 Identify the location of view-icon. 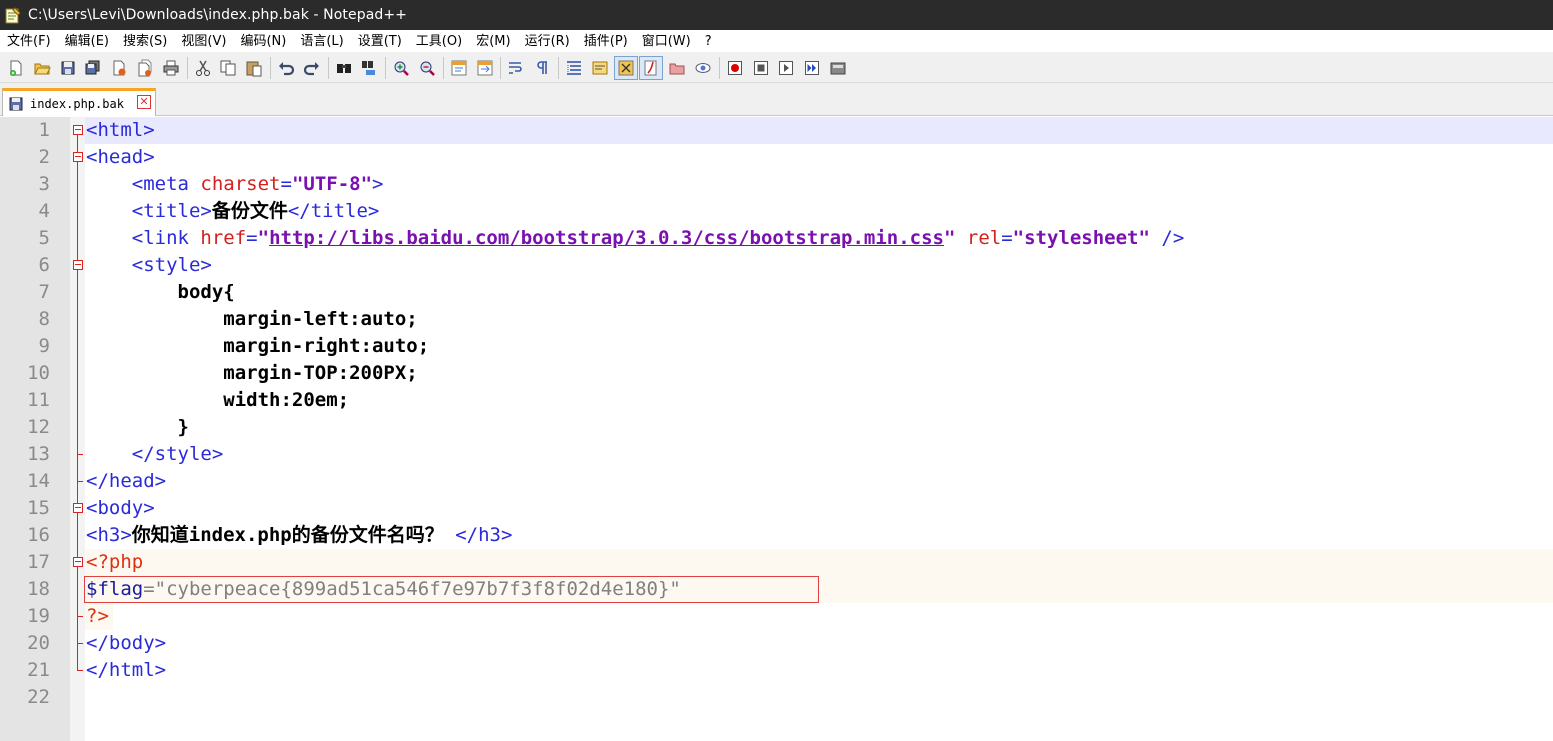
(703, 68).